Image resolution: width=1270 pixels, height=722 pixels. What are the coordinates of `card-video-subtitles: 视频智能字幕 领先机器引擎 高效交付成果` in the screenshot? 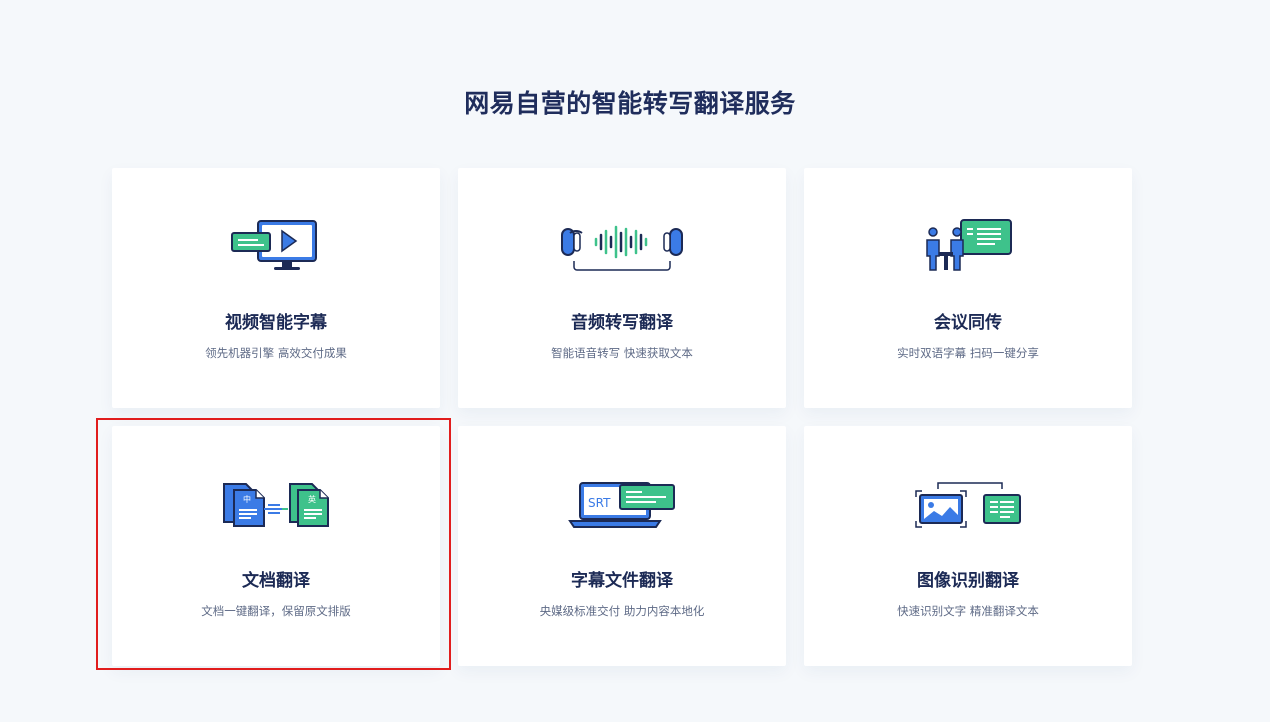 It's located at (276, 288).